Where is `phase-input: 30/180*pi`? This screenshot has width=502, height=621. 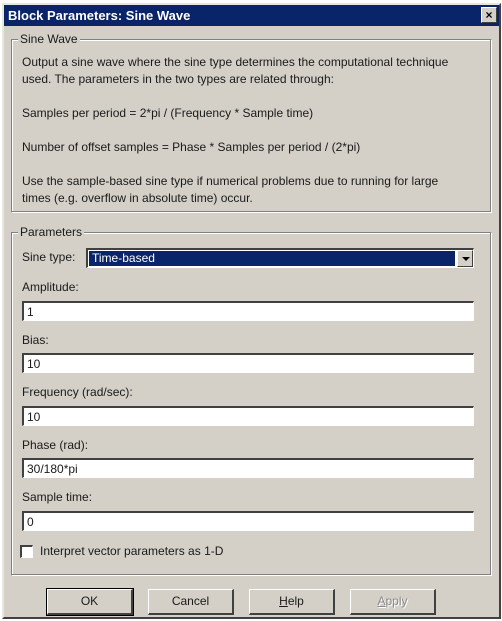 phase-input: 30/180*pi is located at coordinates (248, 468).